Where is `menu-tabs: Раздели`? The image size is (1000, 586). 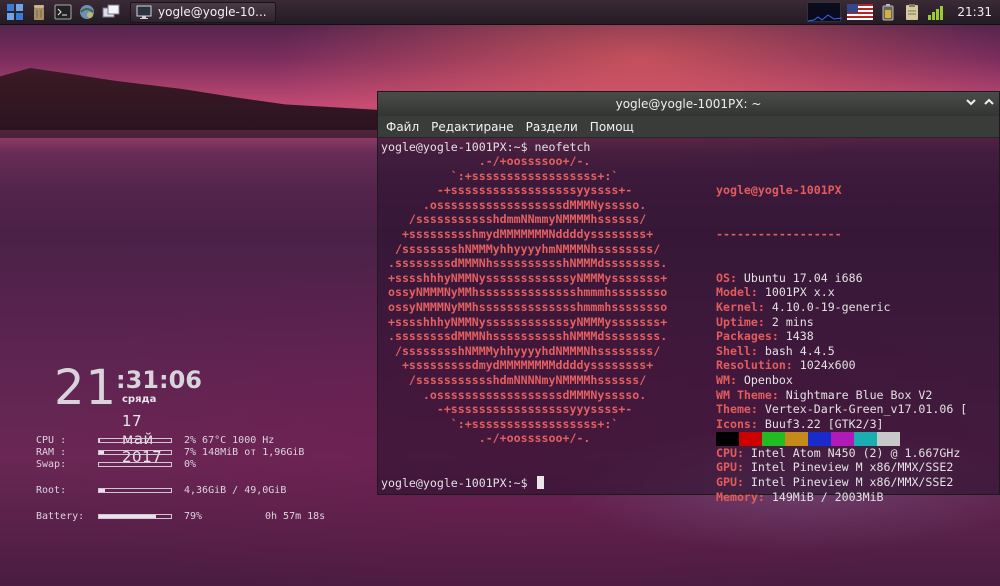
menu-tabs: Раздели is located at coordinates (552, 127).